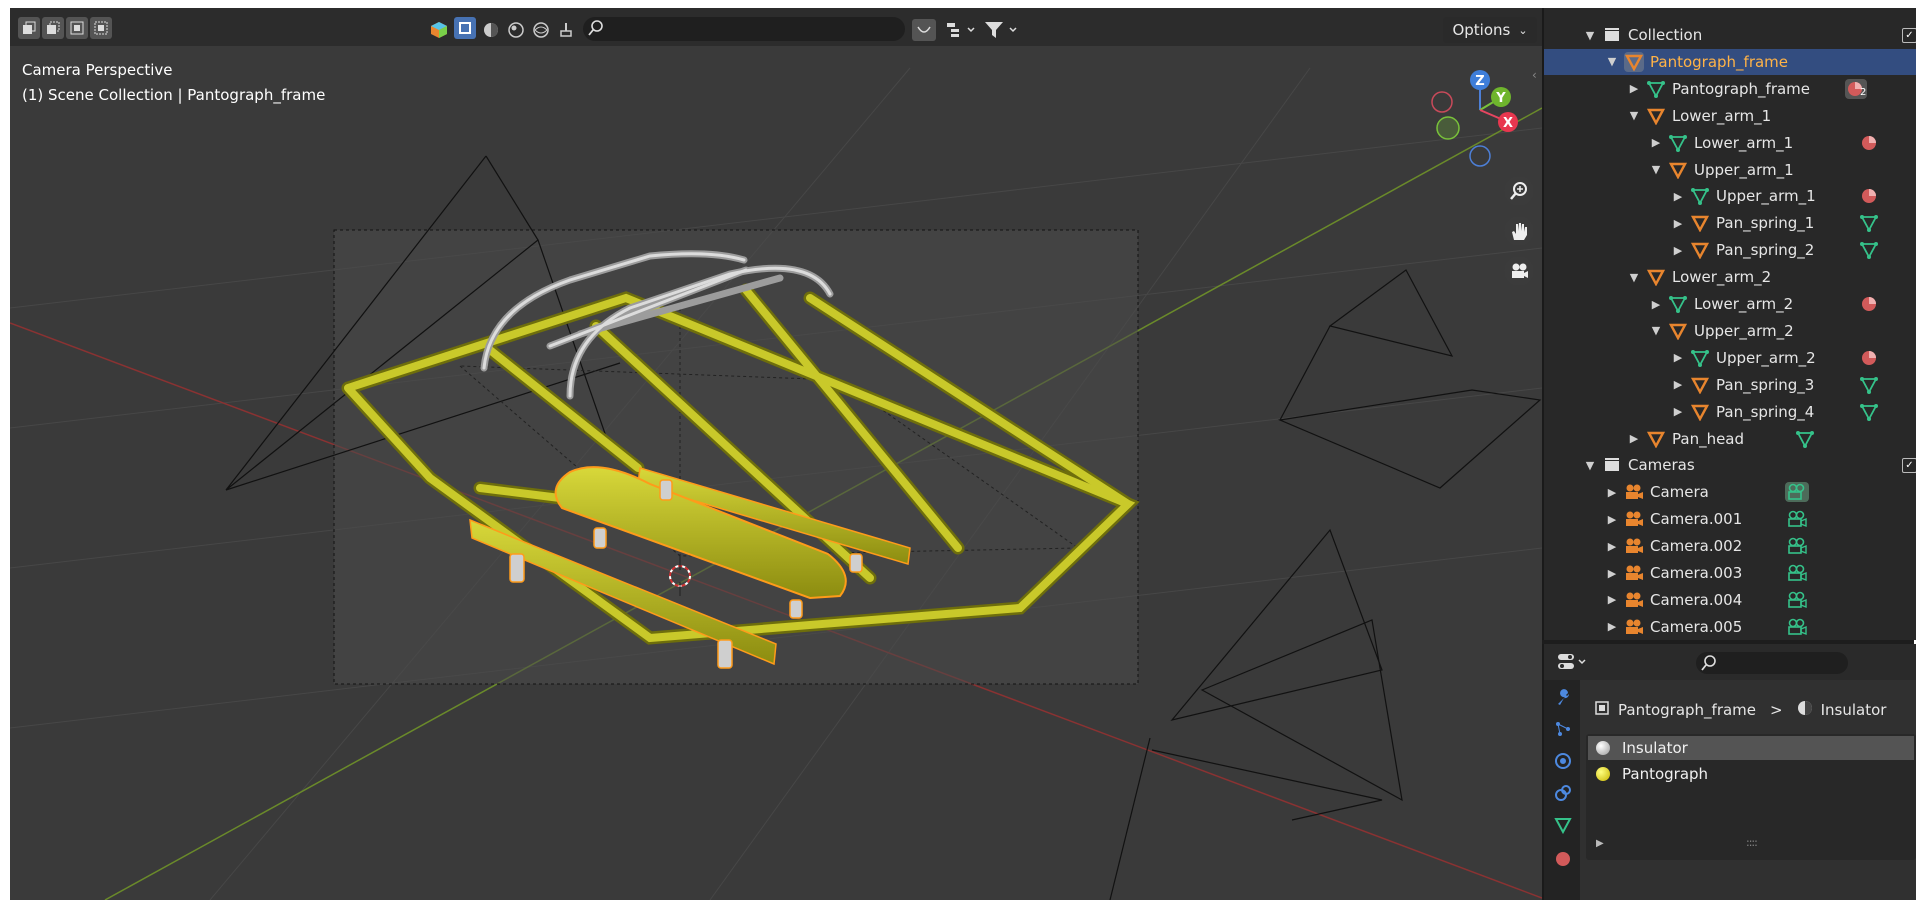 The width and height of the screenshot is (1920, 906). I want to click on outliner-row: ▶ Camera.002, so click(1730, 546).